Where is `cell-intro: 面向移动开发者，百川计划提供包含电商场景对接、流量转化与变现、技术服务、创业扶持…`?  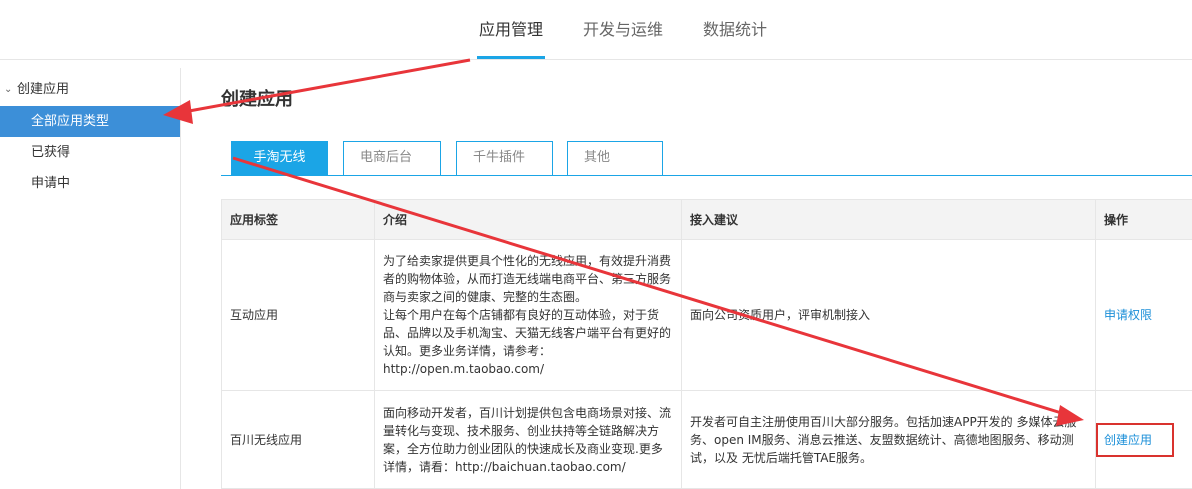
cell-intro: 面向移动开发者，百川计划提供包含电商场景对接、流量转化与变现、技术服务、创业扶持… is located at coordinates (528, 439).